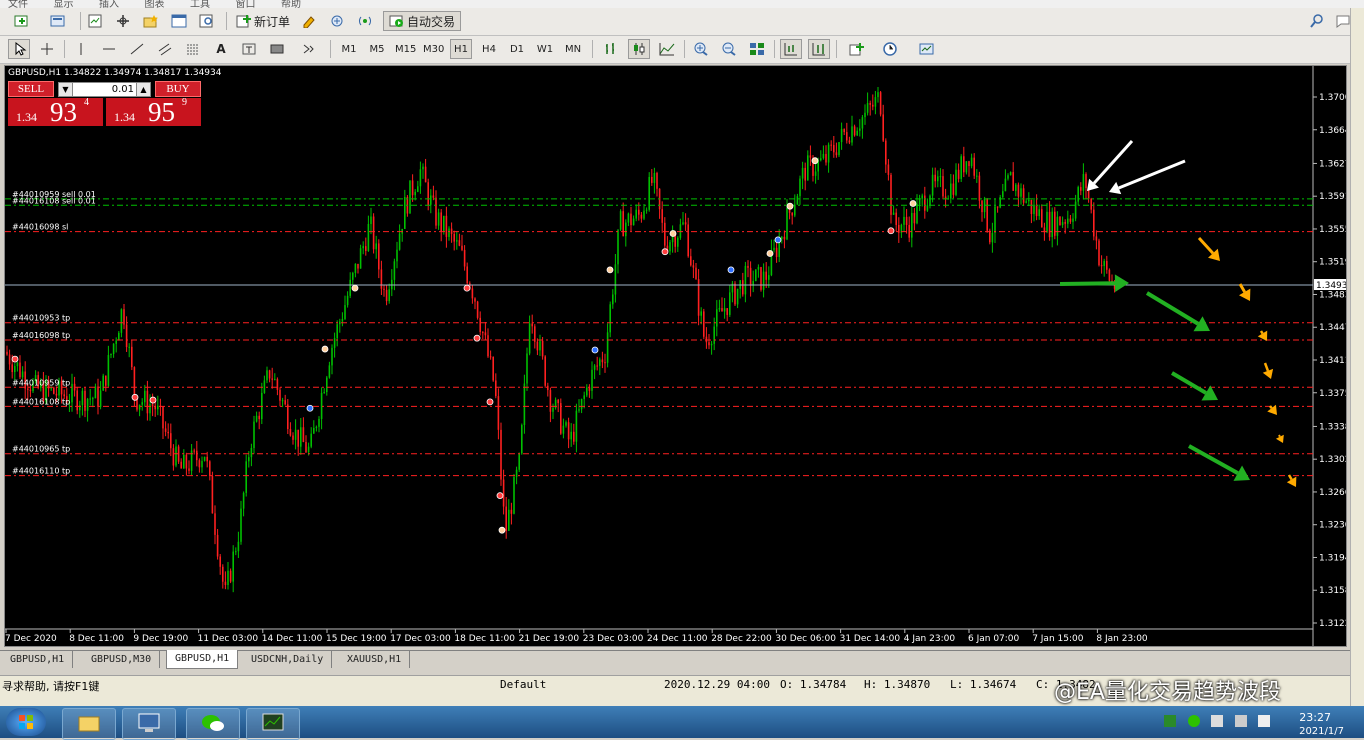 The height and width of the screenshot is (740, 1364). What do you see at coordinates (165, 49) in the screenshot?
I see `equidistant-channel-button` at bounding box center [165, 49].